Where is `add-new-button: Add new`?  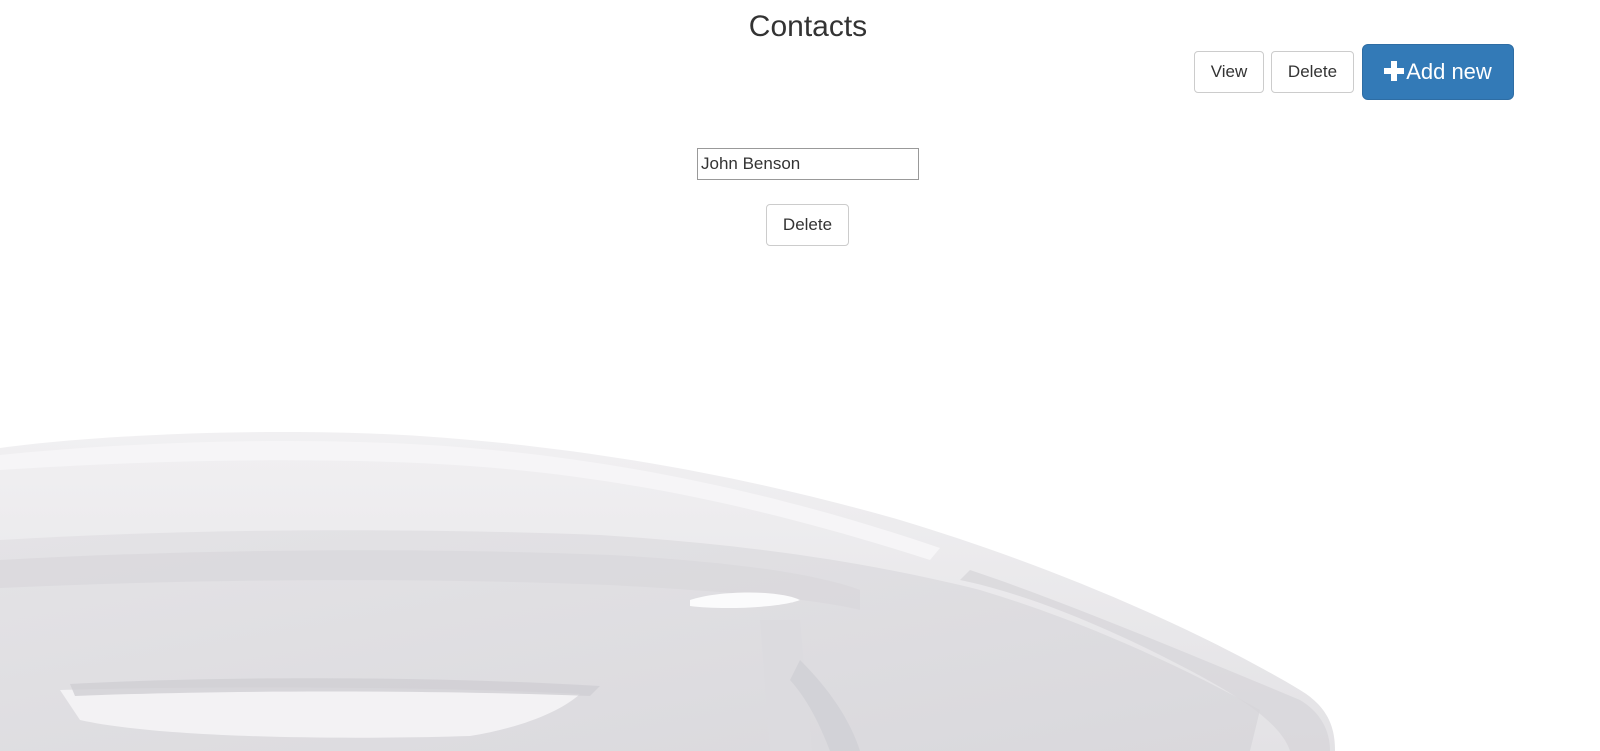 add-new-button: Add new is located at coordinates (1438, 72).